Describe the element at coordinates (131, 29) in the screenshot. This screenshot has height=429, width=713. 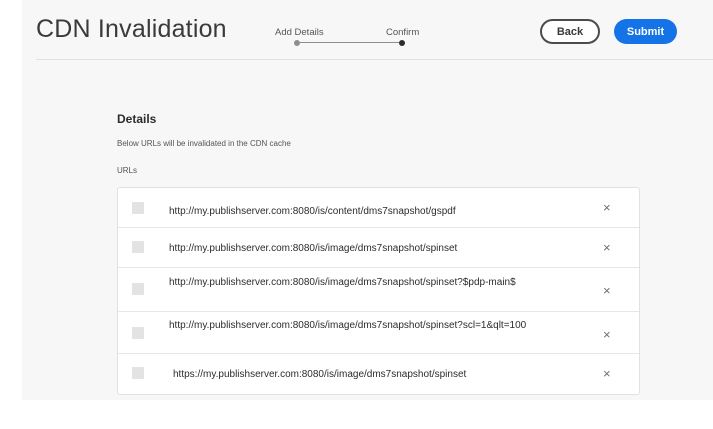
I see `page-title: CDN Invalidation` at that location.